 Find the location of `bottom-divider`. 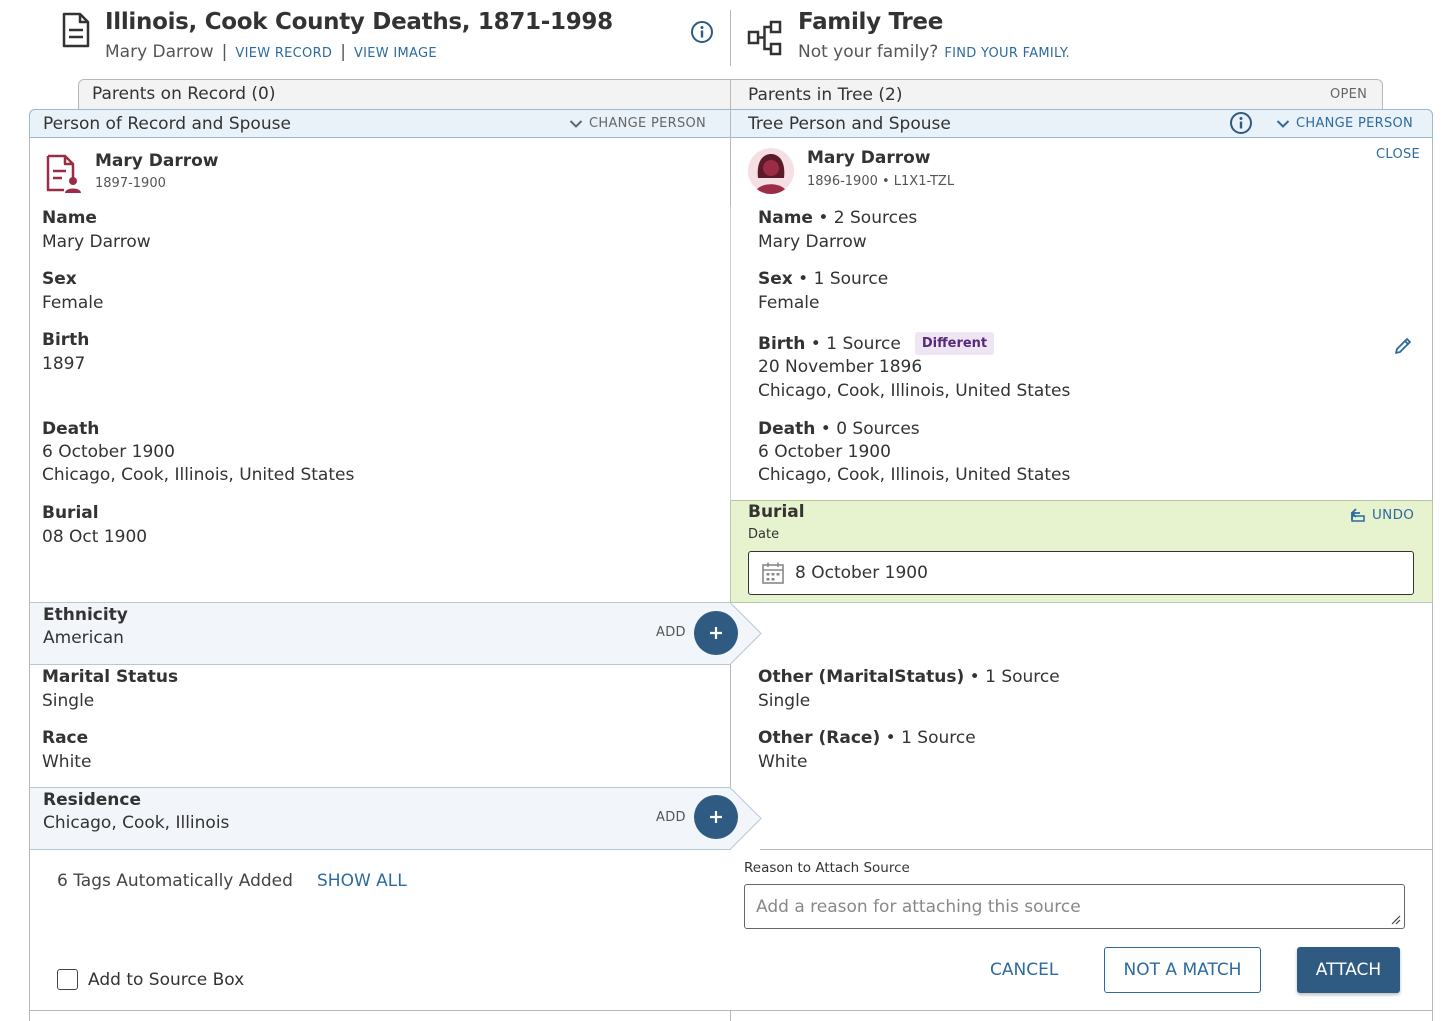

bottom-divider is located at coordinates (731, 1010).